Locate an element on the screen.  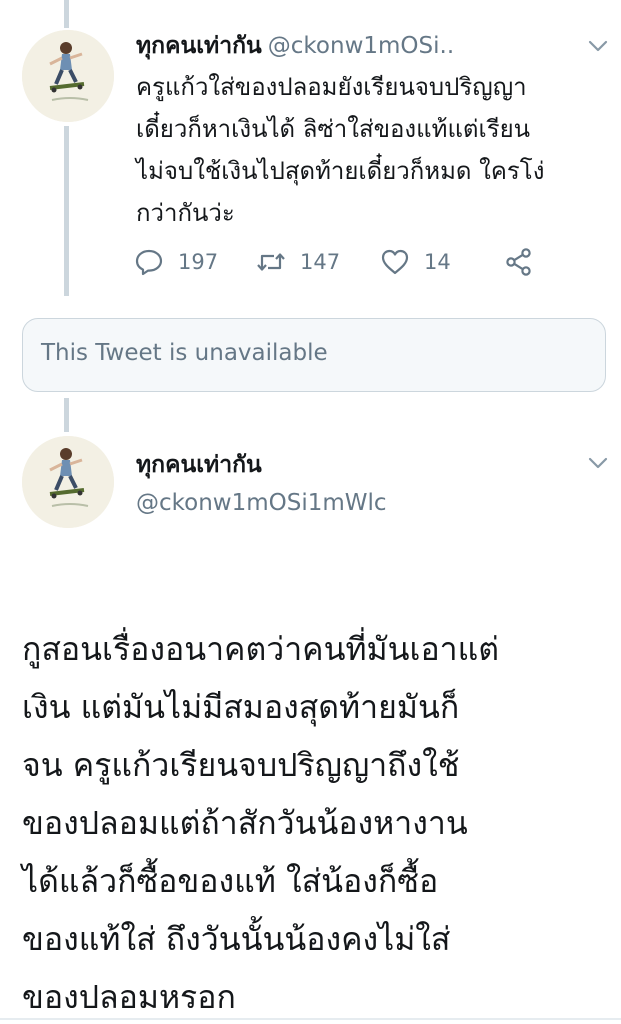
tweet-text-line: จน ครูแก้วเรียนจบปริญญาถึงใช้ is located at coordinates (241, 765).